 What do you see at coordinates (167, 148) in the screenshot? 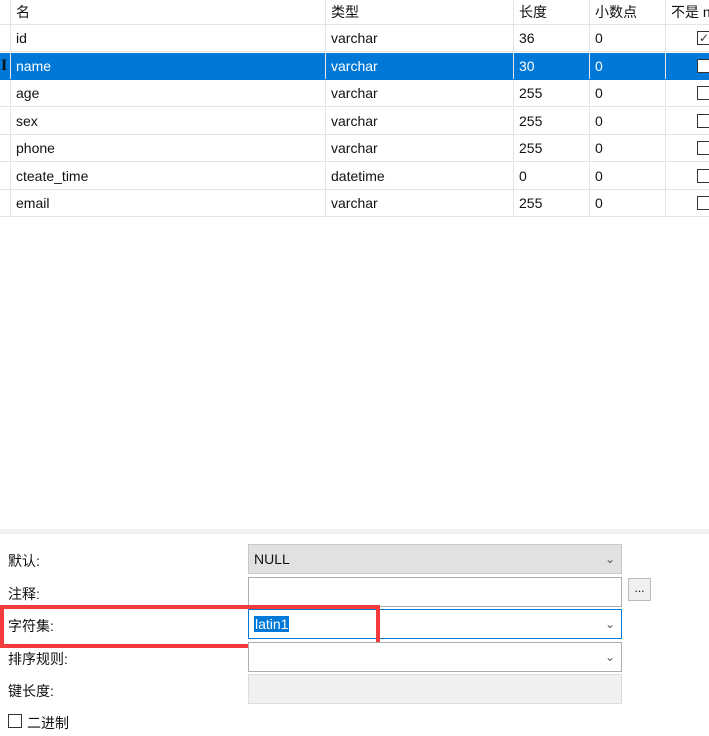
I see `cell-name: phone` at bounding box center [167, 148].